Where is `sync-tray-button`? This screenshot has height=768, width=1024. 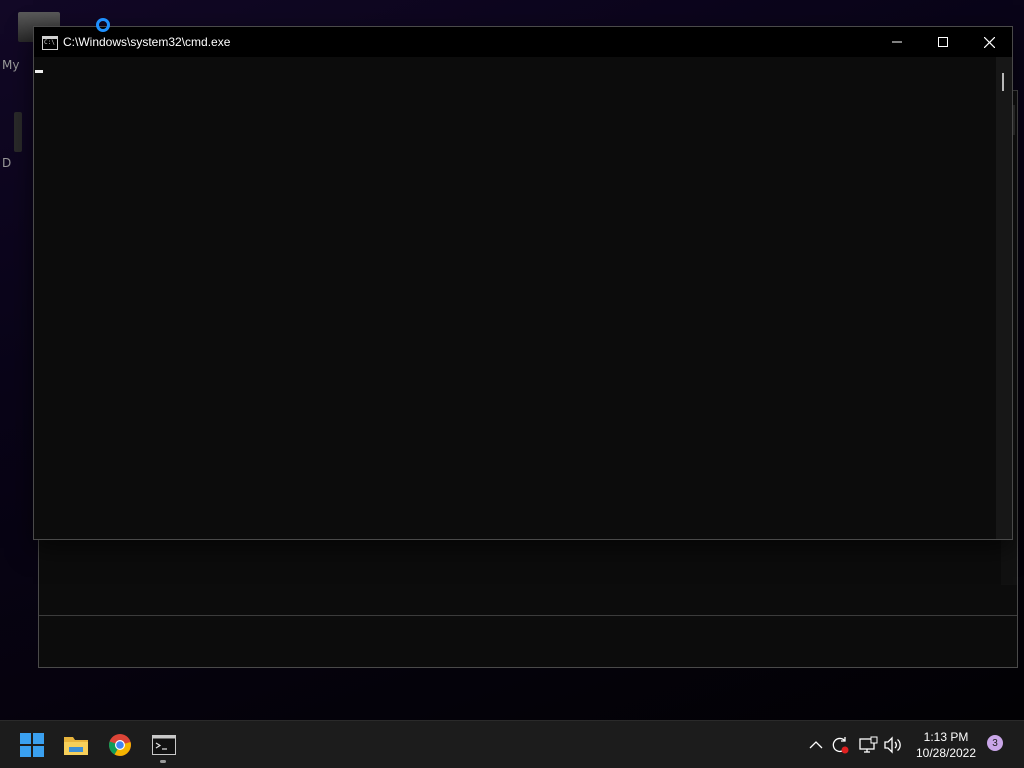 sync-tray-button is located at coordinates (840, 745).